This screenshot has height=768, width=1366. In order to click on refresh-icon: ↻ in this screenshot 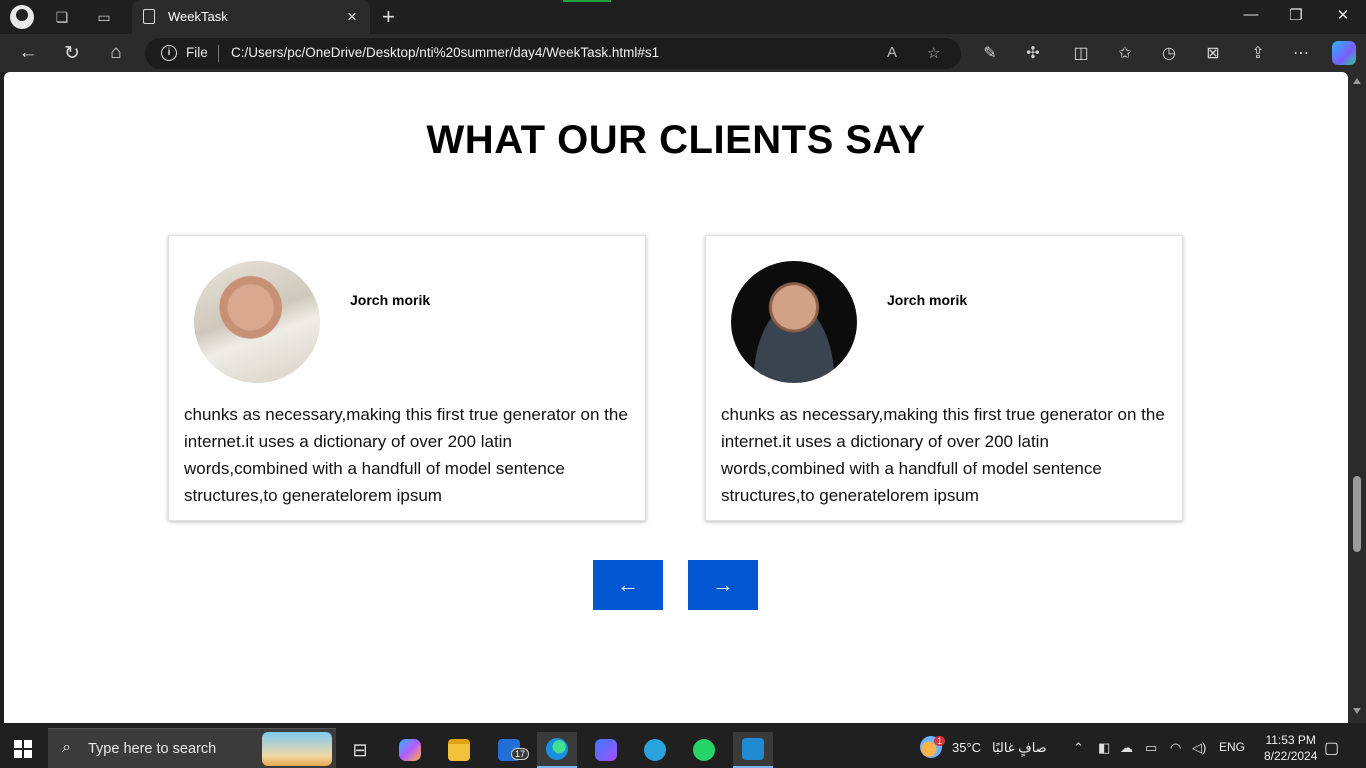, I will do `click(72, 53)`.